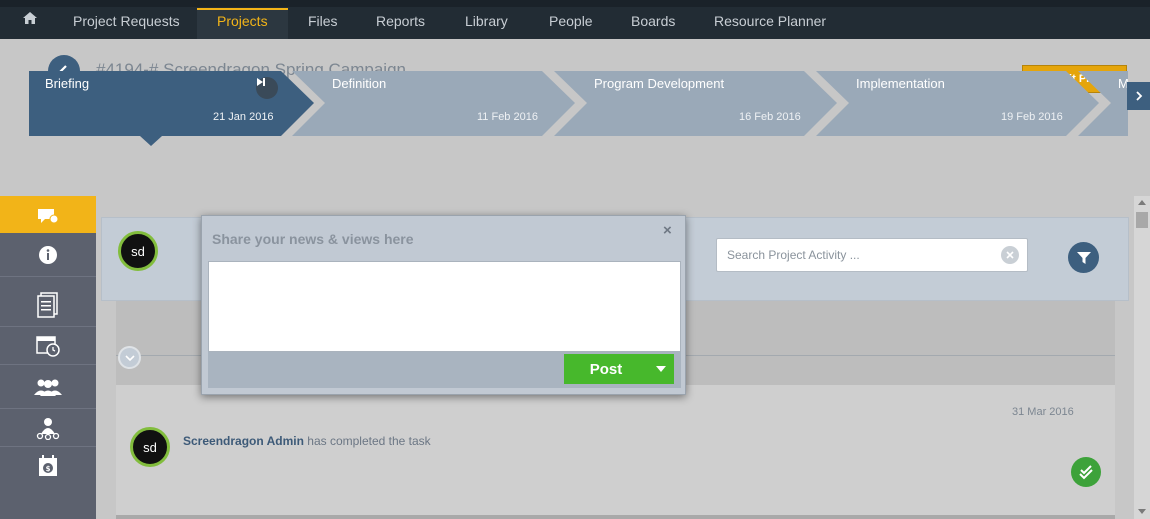 The image size is (1150, 519). Describe the element at coordinates (369, 441) in the screenshot. I see `feed-action: has completed the task` at that location.